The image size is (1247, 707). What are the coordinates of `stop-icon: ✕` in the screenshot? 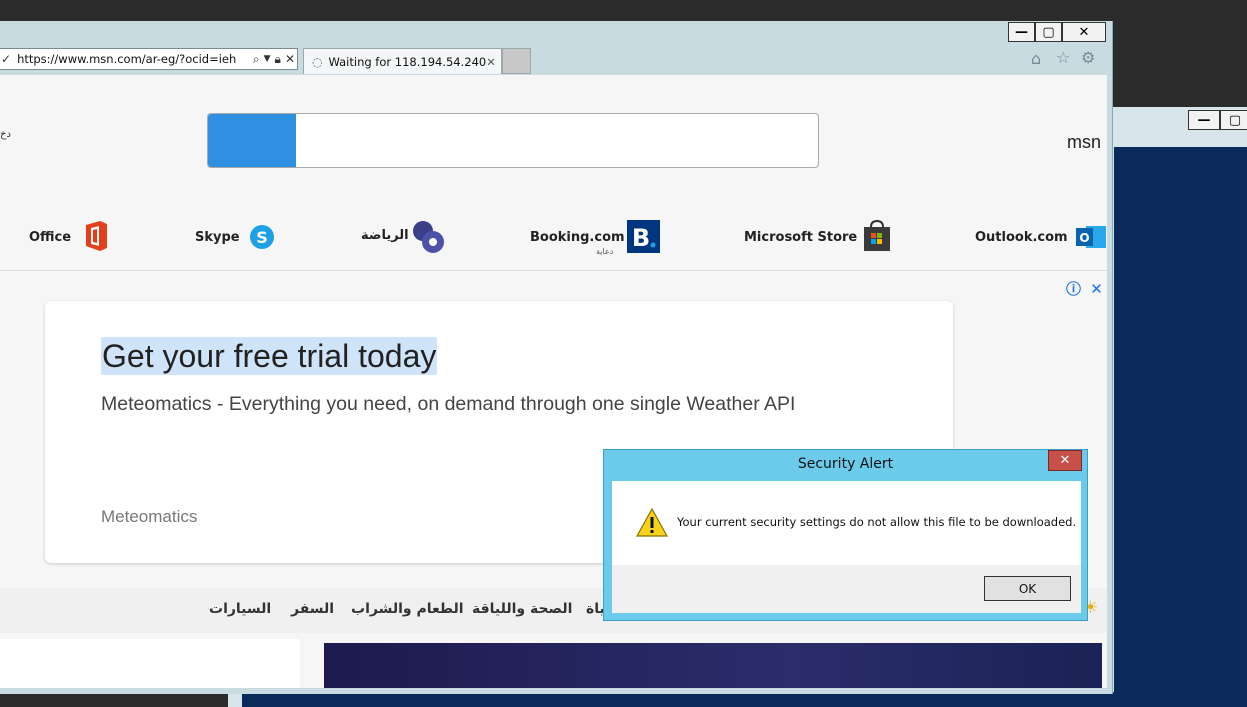 It's located at (290, 59).